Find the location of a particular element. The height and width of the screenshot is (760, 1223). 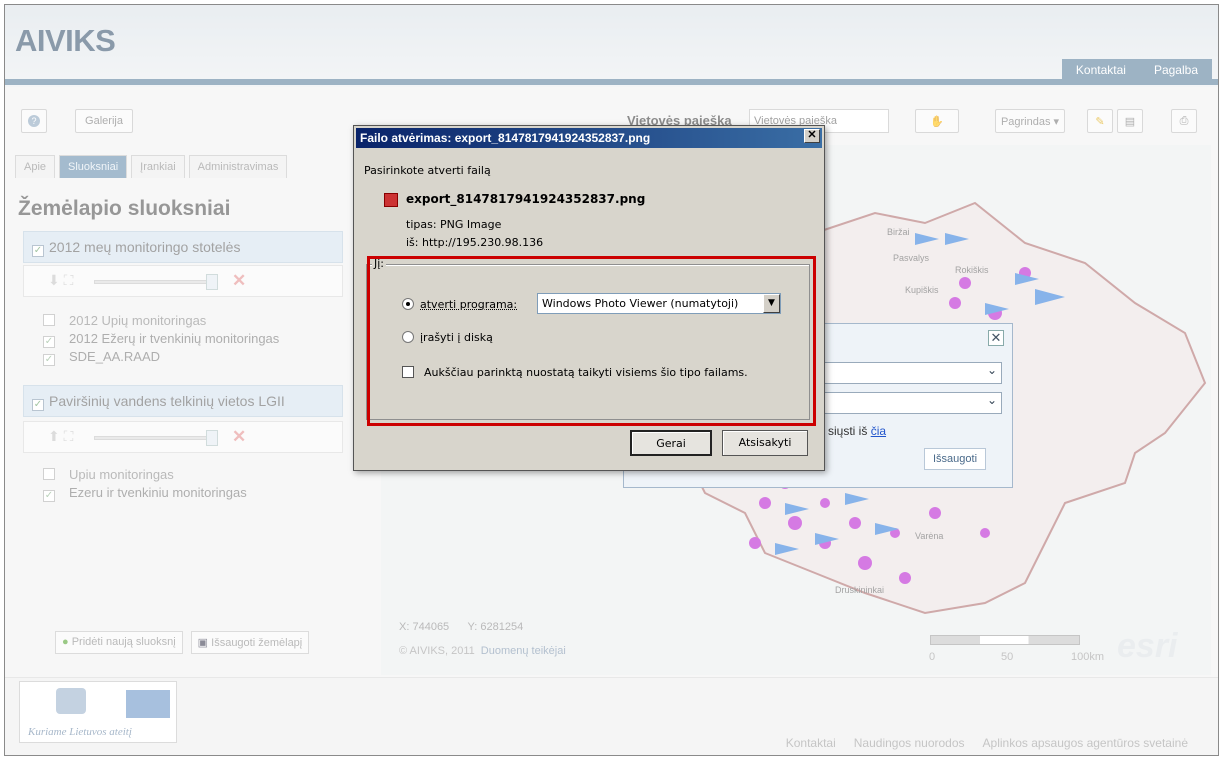

size-select is located at coordinates (913, 403).